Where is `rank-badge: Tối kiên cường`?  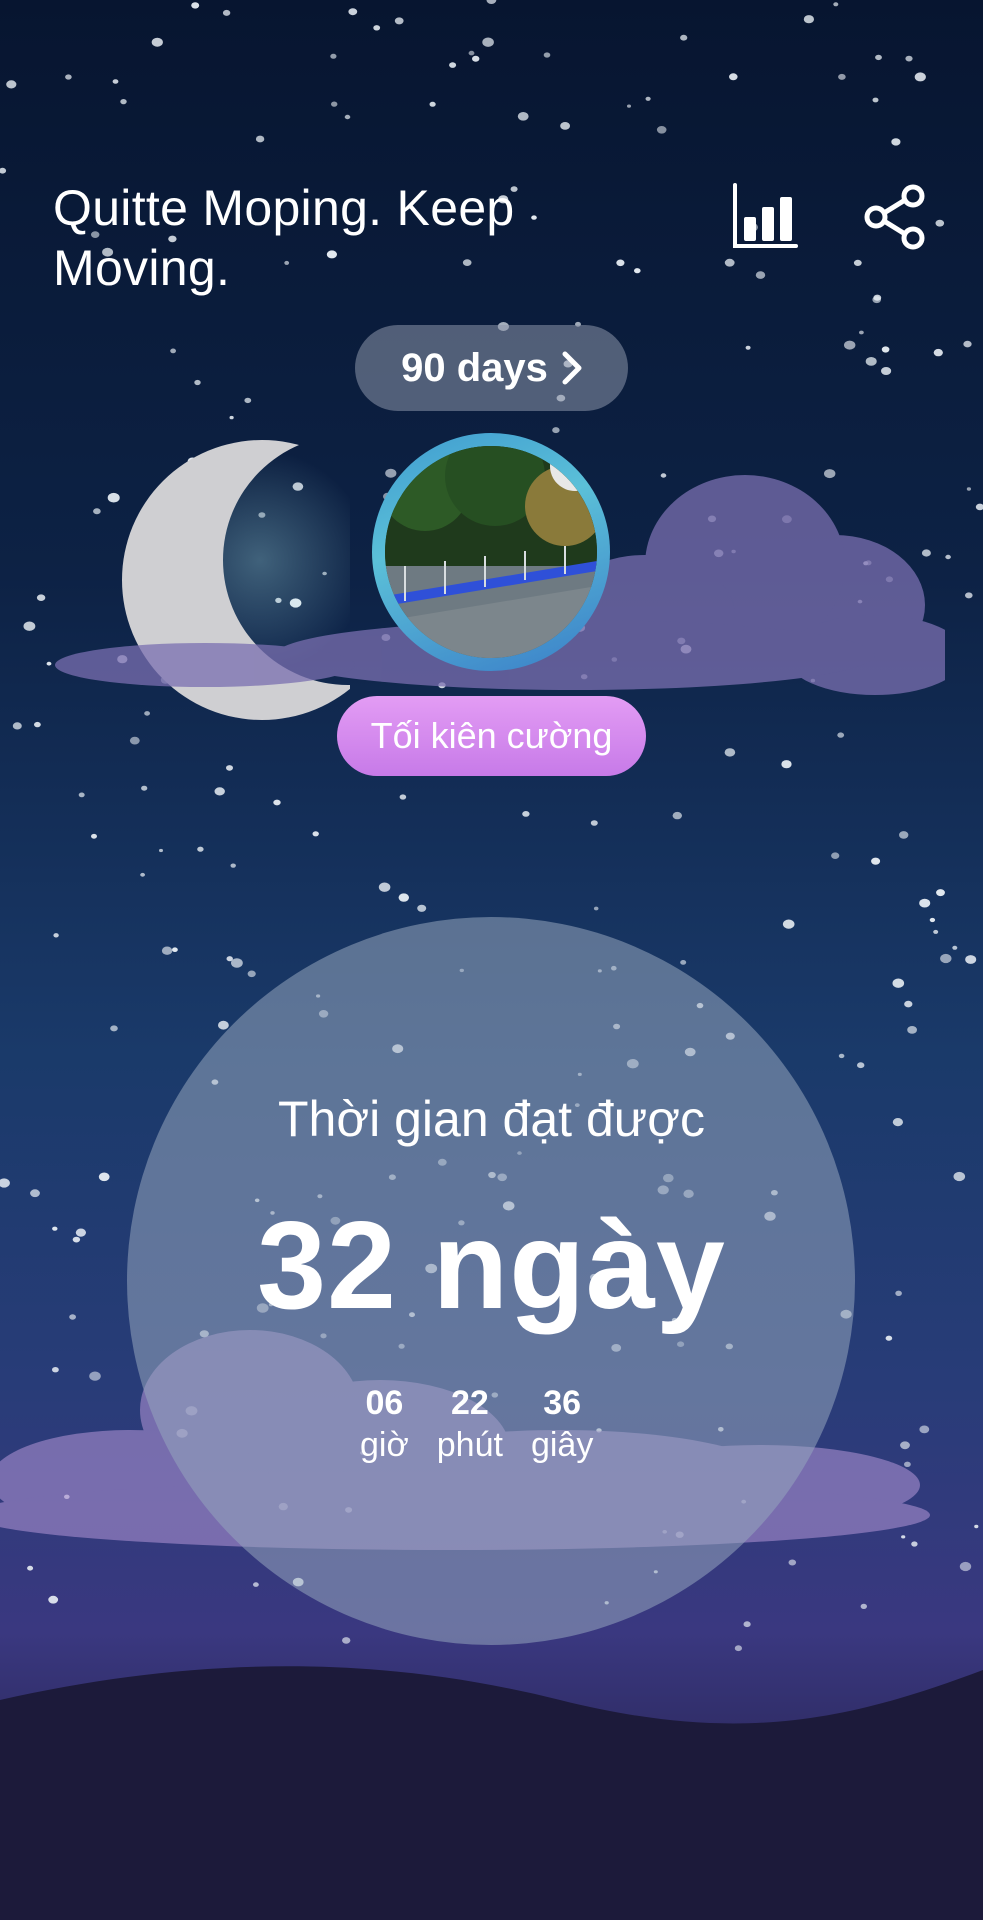
rank-badge: Tối kiên cường is located at coordinates (491, 736).